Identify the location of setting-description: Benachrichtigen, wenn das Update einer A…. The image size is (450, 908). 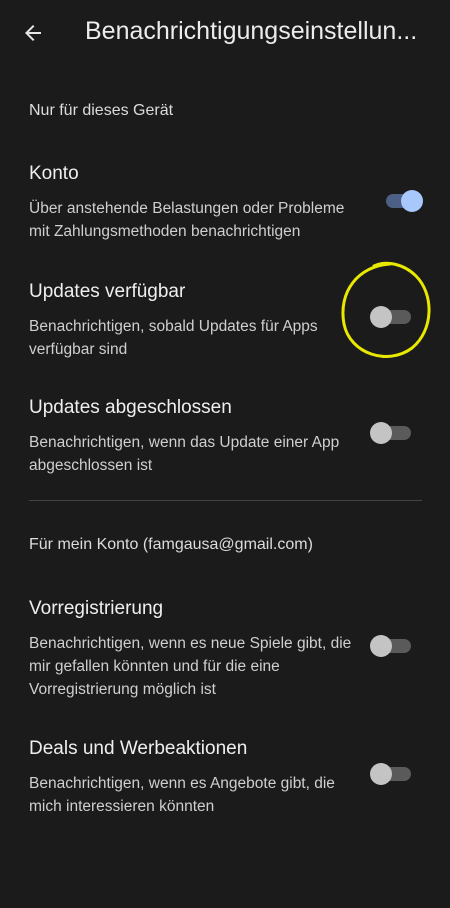
(184, 454).